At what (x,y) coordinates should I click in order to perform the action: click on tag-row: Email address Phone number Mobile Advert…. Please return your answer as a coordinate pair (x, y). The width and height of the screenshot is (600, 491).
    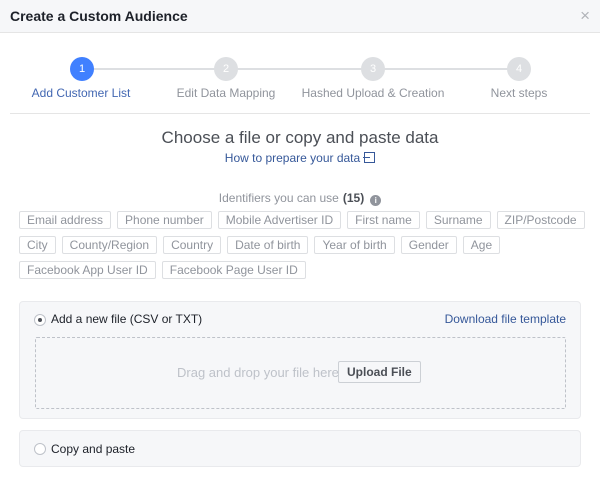
    Looking at the image, I should click on (302, 220).